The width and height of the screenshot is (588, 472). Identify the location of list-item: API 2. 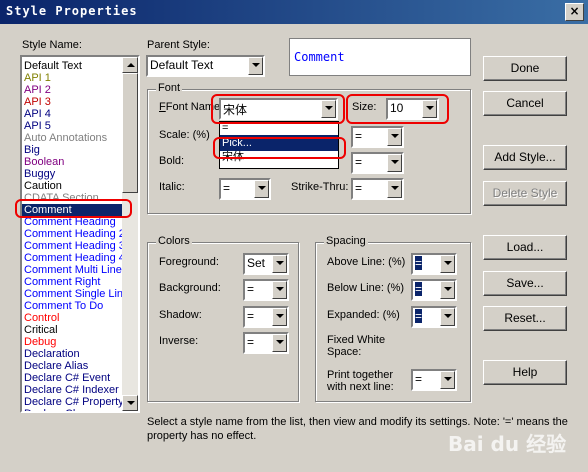
(72, 90).